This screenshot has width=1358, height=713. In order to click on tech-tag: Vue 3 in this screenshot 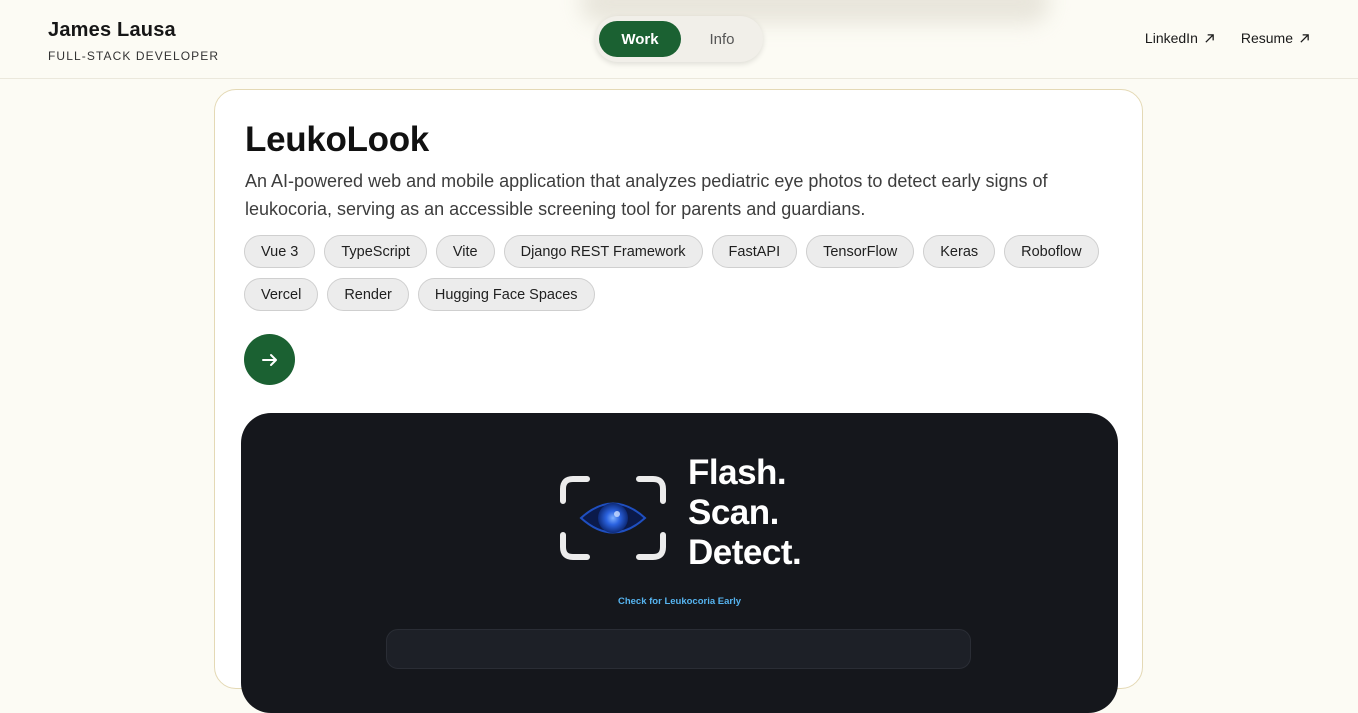, I will do `click(280, 251)`.